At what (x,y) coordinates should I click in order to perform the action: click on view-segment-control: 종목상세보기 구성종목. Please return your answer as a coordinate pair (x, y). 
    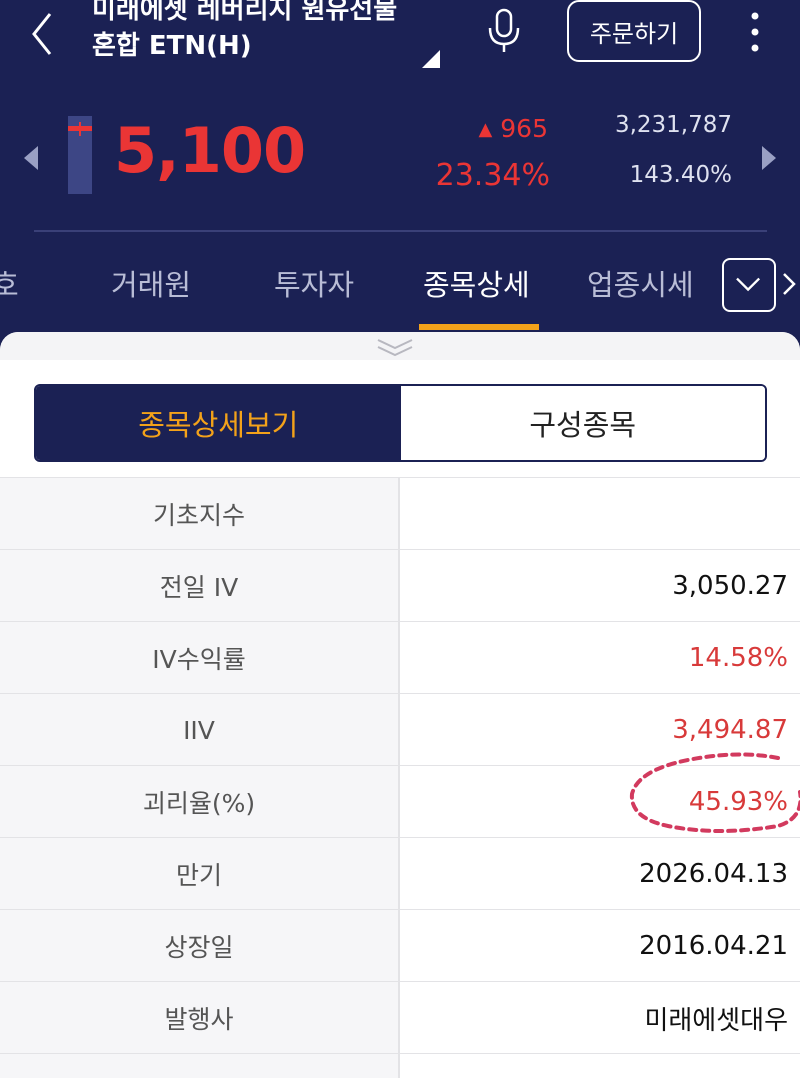
    Looking at the image, I should click on (400, 423).